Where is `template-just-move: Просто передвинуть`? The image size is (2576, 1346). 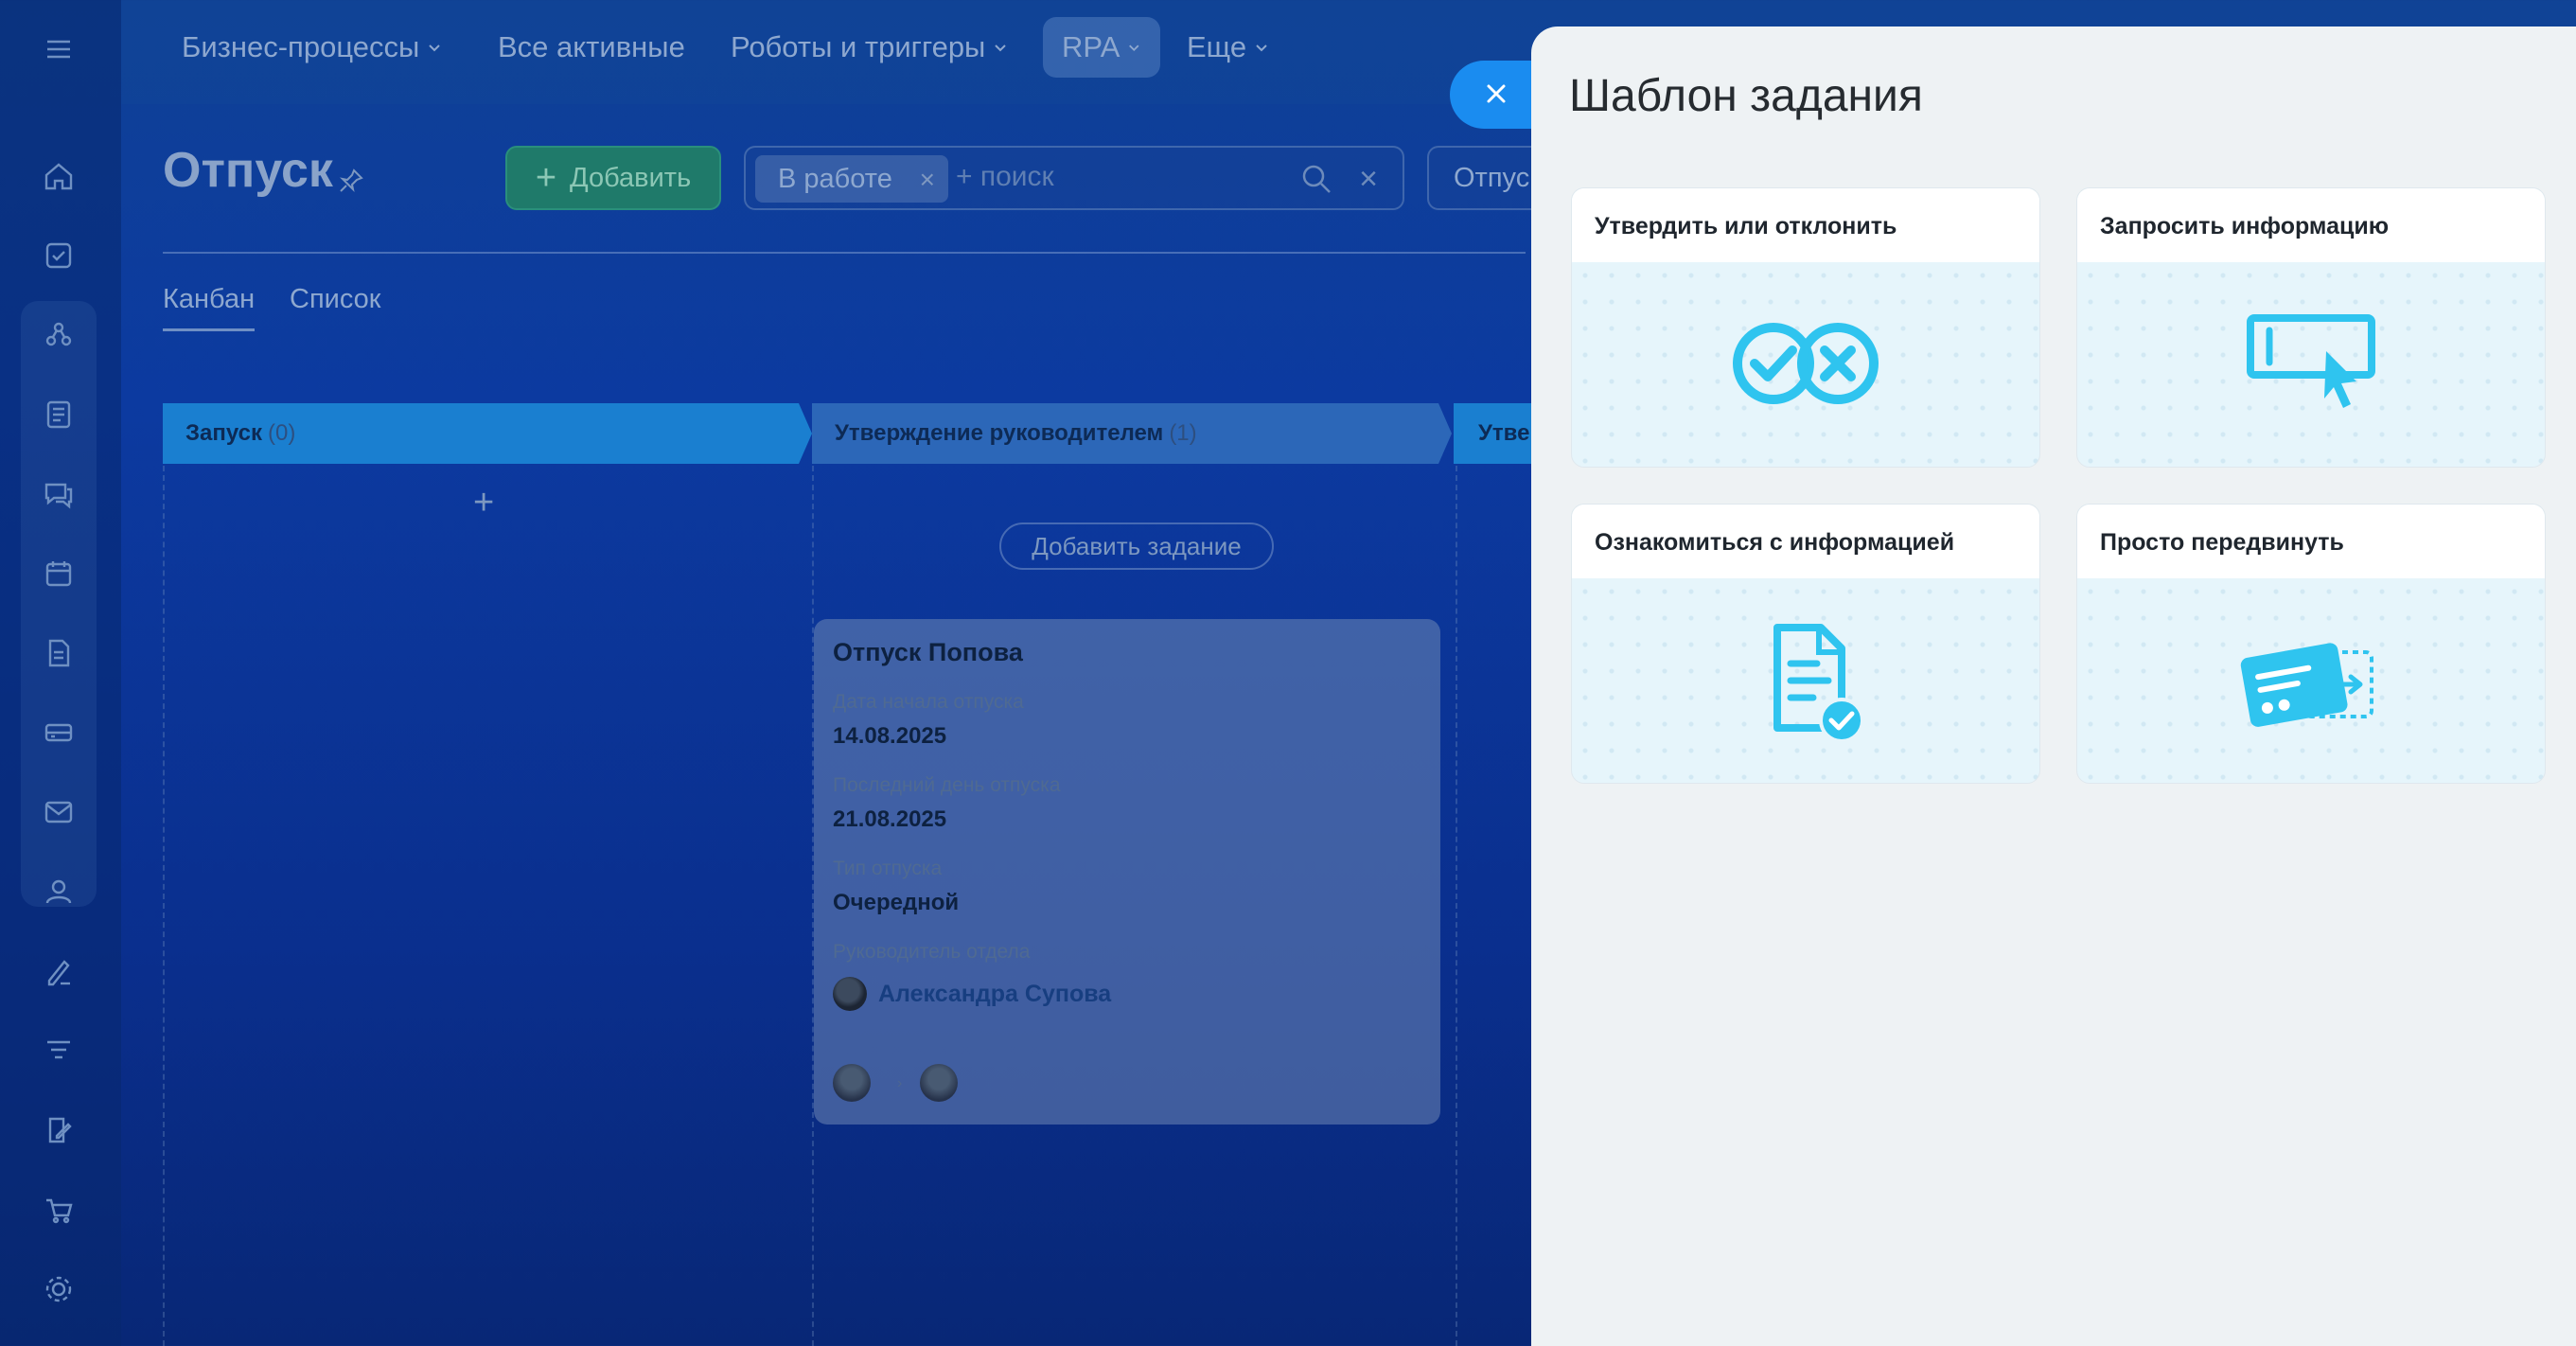
template-just-move: Просто передвинуть is located at coordinates (2311, 644).